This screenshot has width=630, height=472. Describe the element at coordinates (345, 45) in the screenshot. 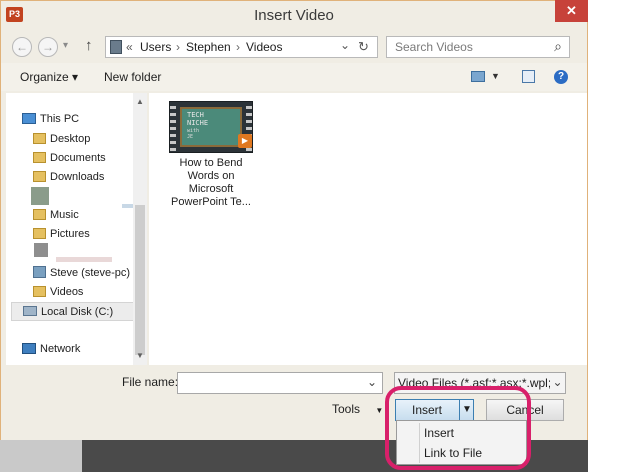

I see `address-dropdown-icon: ⌄` at that location.